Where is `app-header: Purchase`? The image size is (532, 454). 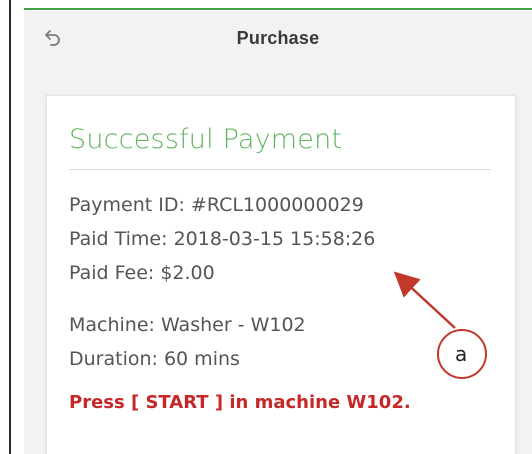
app-header: Purchase is located at coordinates (278, 39).